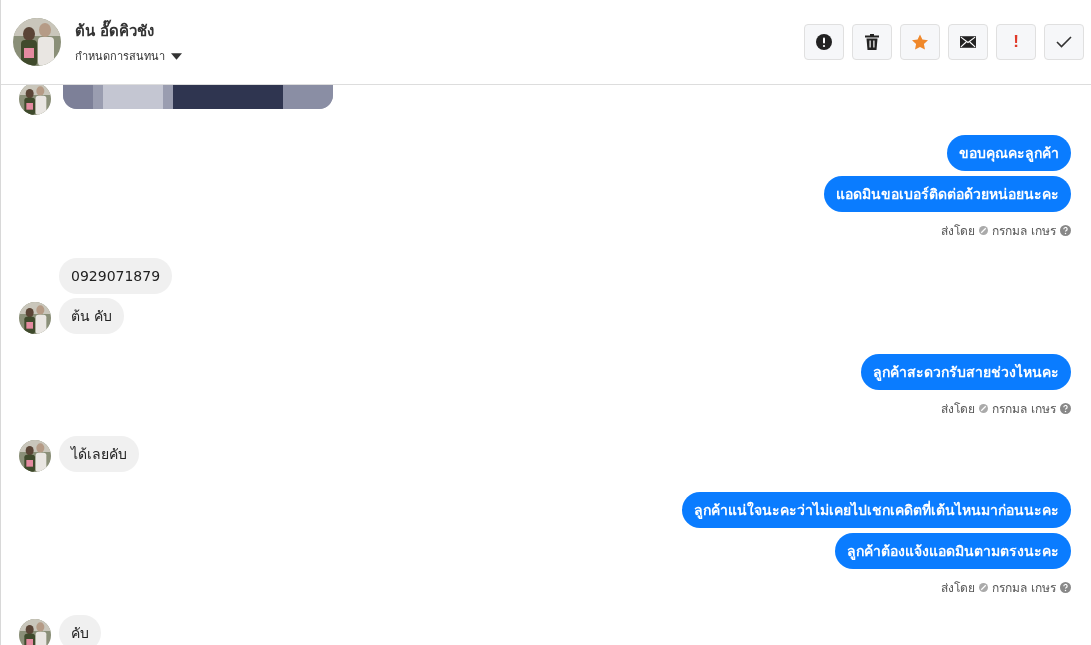 Image resolution: width=1091 pixels, height=645 pixels. What do you see at coordinates (1016, 42) in the screenshot?
I see `important-button: !` at bounding box center [1016, 42].